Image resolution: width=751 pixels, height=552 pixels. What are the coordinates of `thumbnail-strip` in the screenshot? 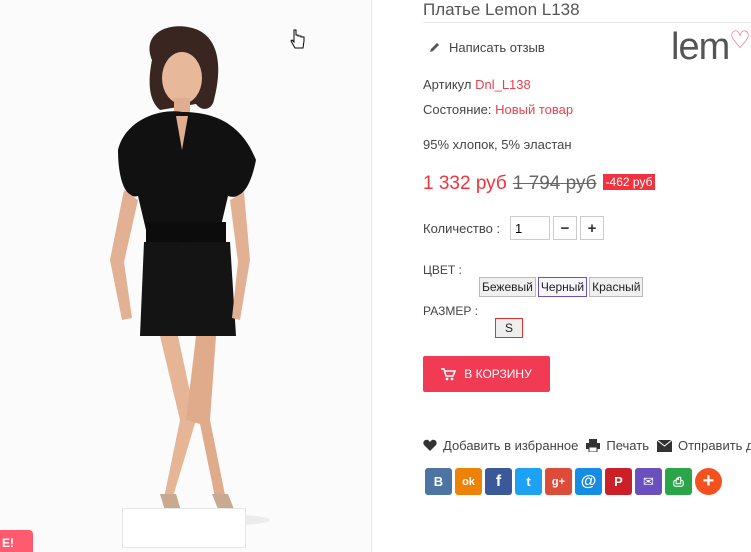 It's located at (184, 528).